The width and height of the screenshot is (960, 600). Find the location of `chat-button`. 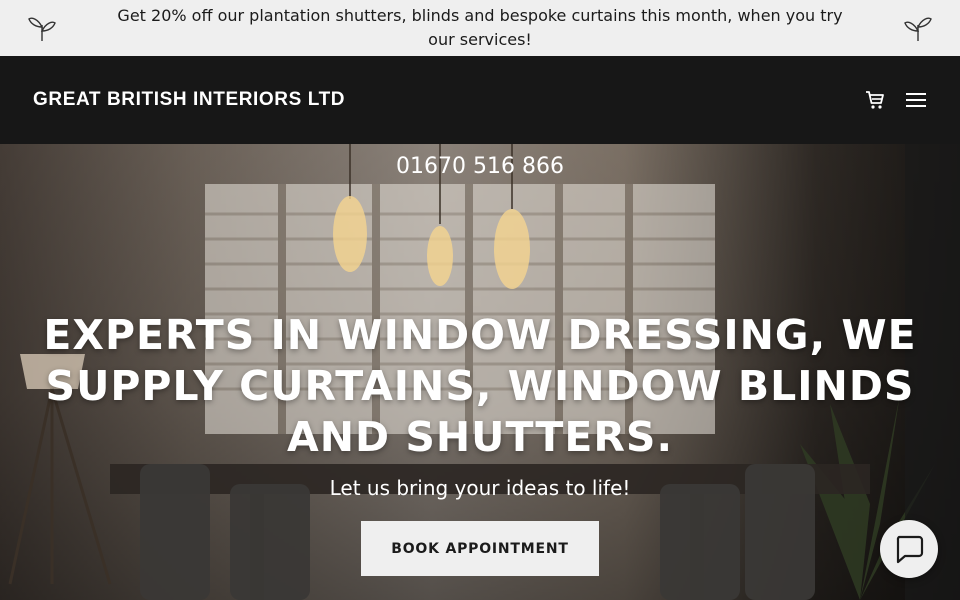

chat-button is located at coordinates (909, 549).